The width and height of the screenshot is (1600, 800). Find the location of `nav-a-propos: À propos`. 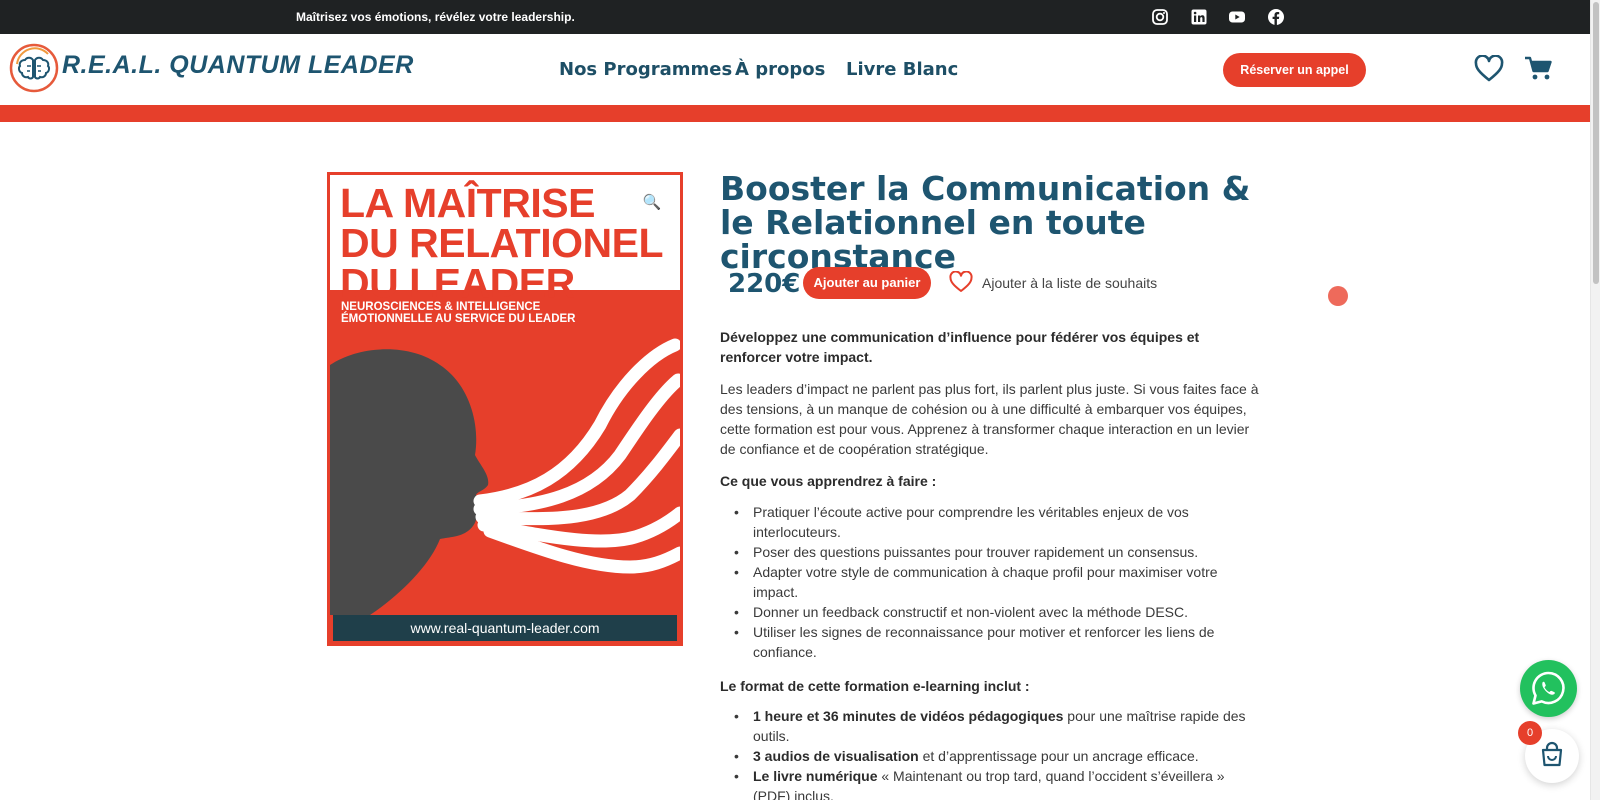

nav-a-propos: À propos is located at coordinates (780, 69).